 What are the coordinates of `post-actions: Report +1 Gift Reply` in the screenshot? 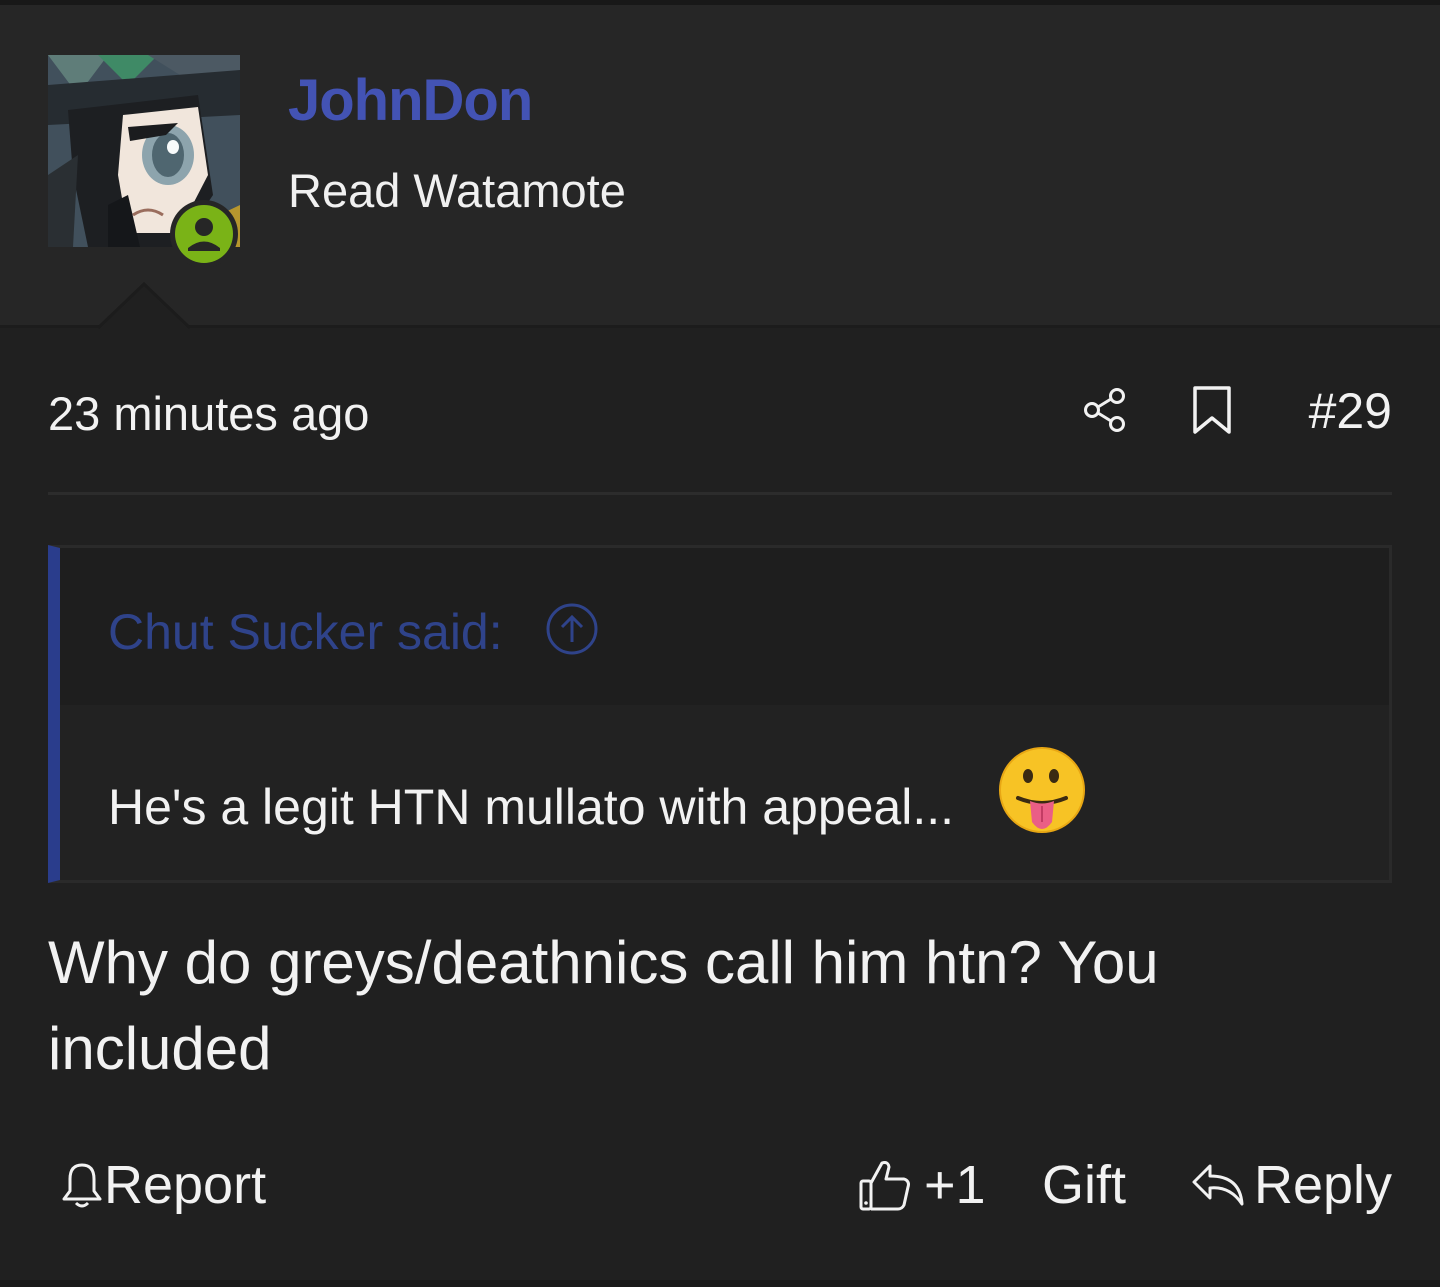 It's located at (720, 1185).